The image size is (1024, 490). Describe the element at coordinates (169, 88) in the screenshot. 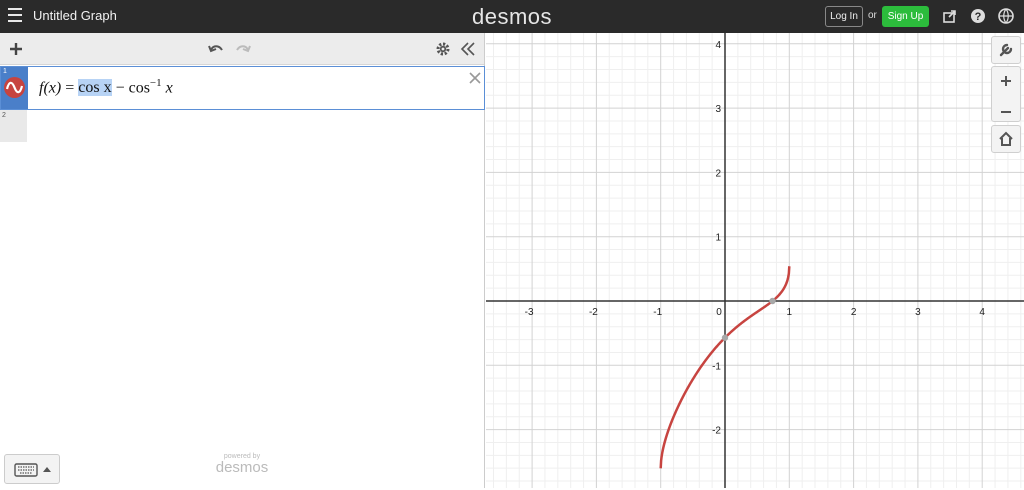

I see `arccos-argument: x` at that location.